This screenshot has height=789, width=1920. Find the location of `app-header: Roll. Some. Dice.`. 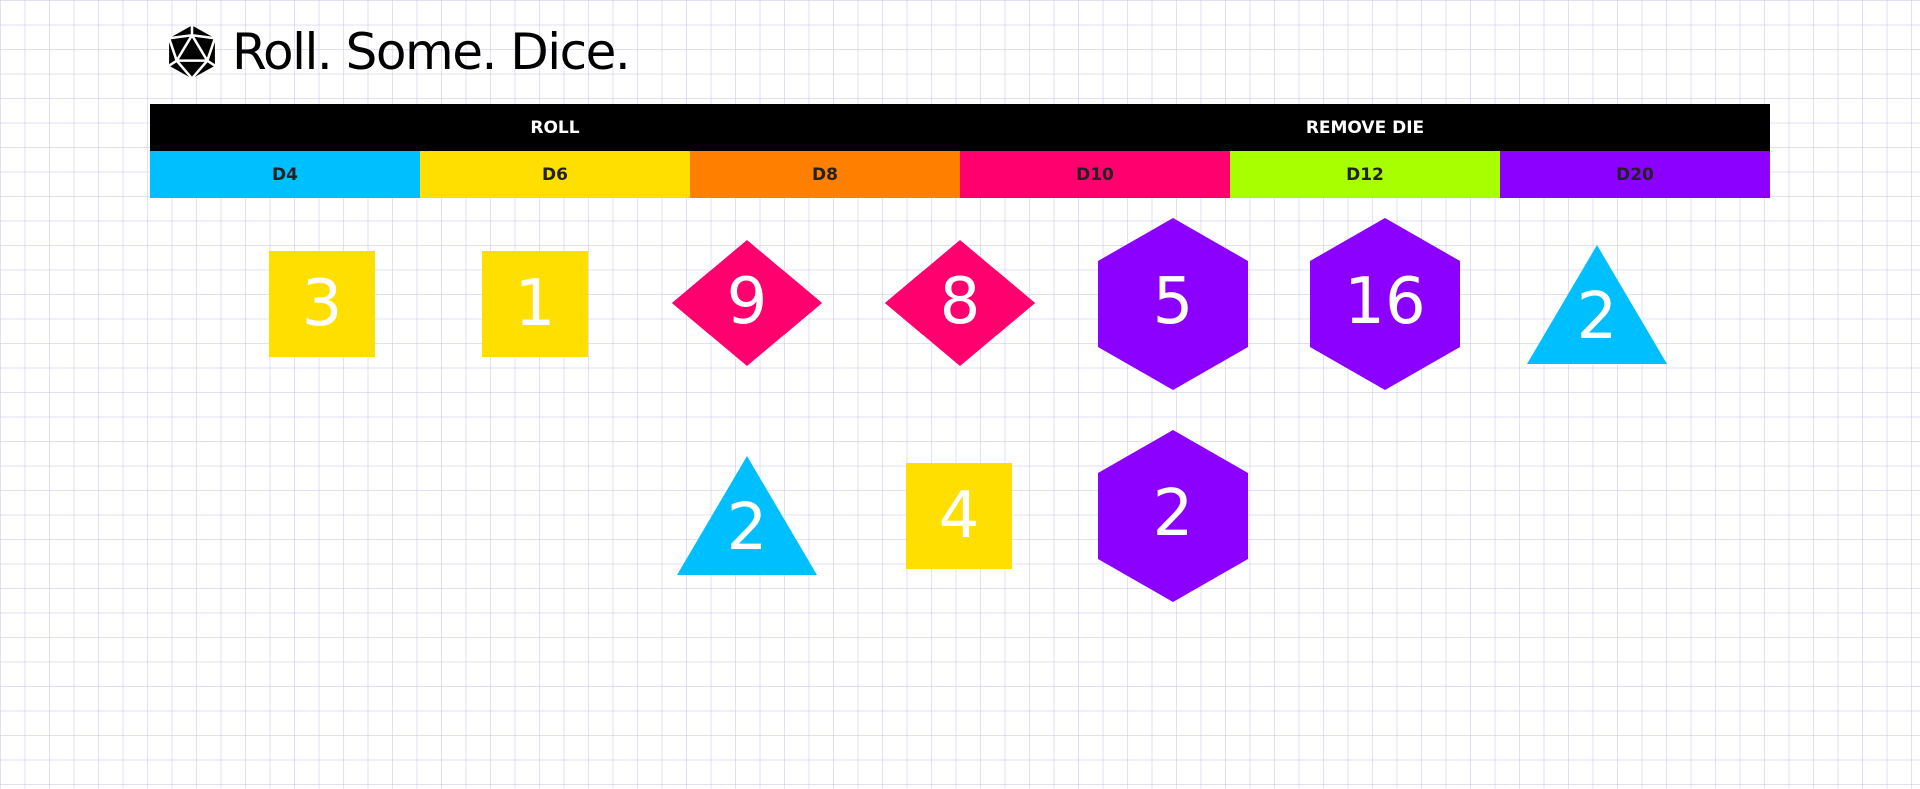

app-header: Roll. Some. Dice. is located at coordinates (398, 52).